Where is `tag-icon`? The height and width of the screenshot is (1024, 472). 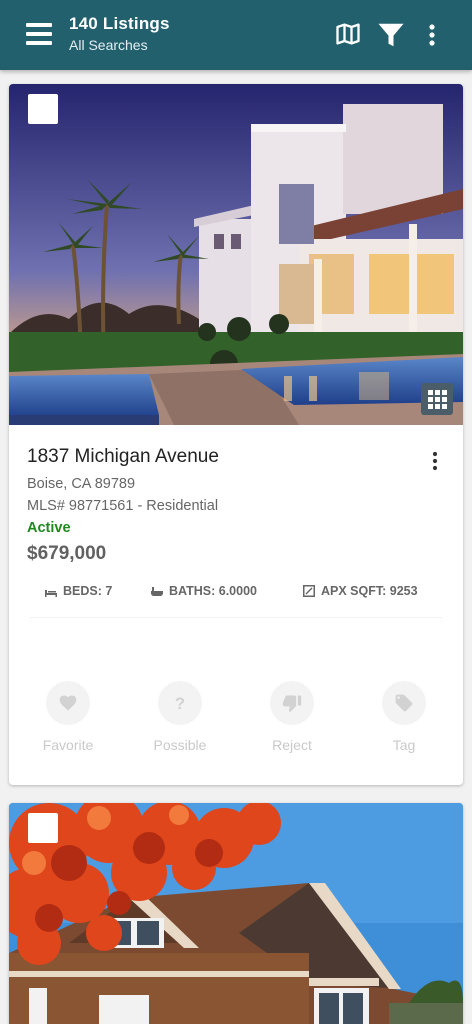
tag-icon is located at coordinates (404, 703).